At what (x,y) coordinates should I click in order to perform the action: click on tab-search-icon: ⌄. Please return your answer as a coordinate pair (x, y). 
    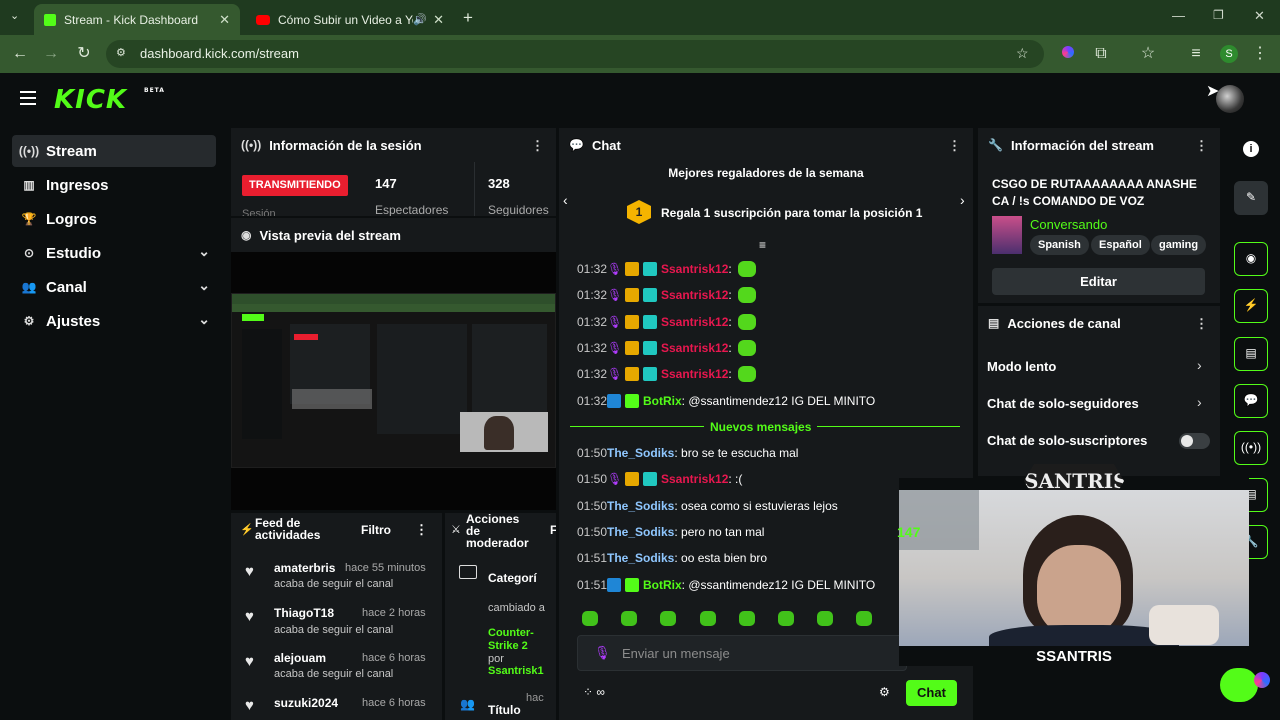
    Looking at the image, I should click on (14, 15).